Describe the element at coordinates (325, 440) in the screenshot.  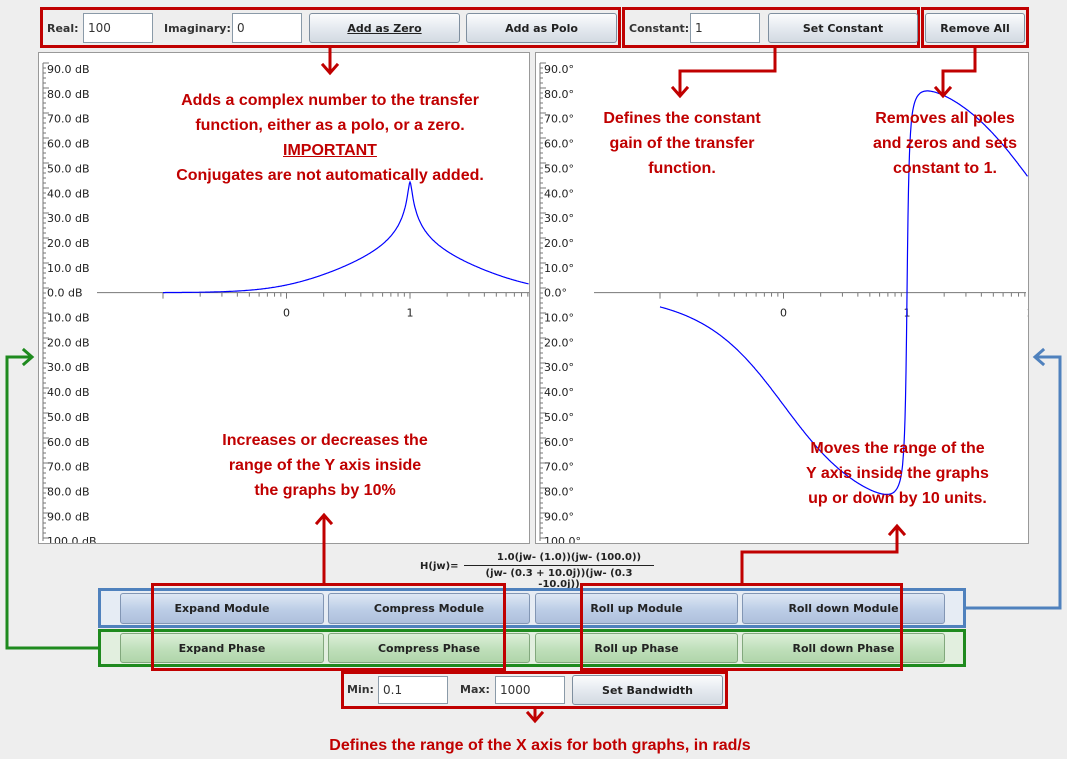
I see `expand-annotation-line-1: Increases or decreases the` at that location.